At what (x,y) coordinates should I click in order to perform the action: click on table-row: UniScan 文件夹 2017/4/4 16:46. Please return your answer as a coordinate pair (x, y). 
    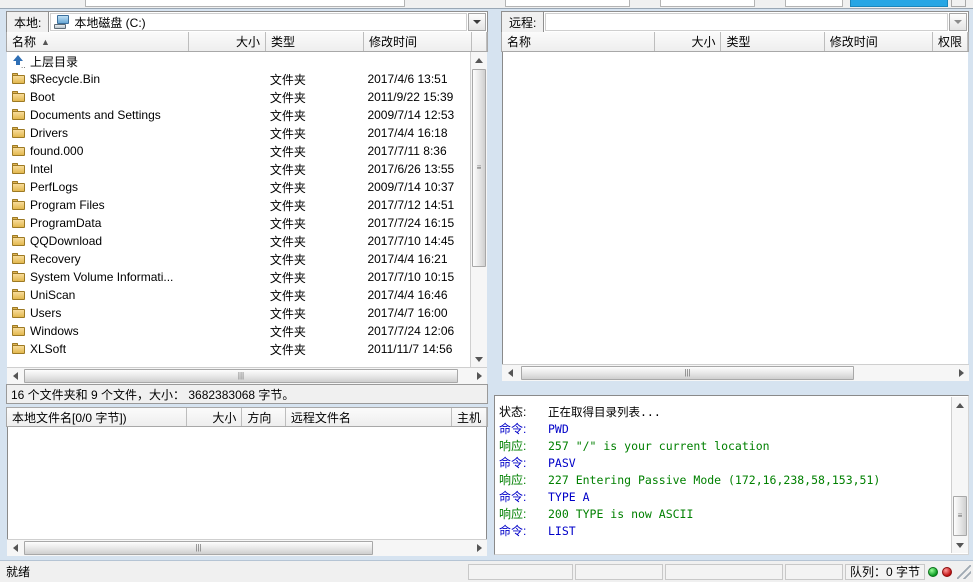
    Looking at the image, I should click on (238, 295).